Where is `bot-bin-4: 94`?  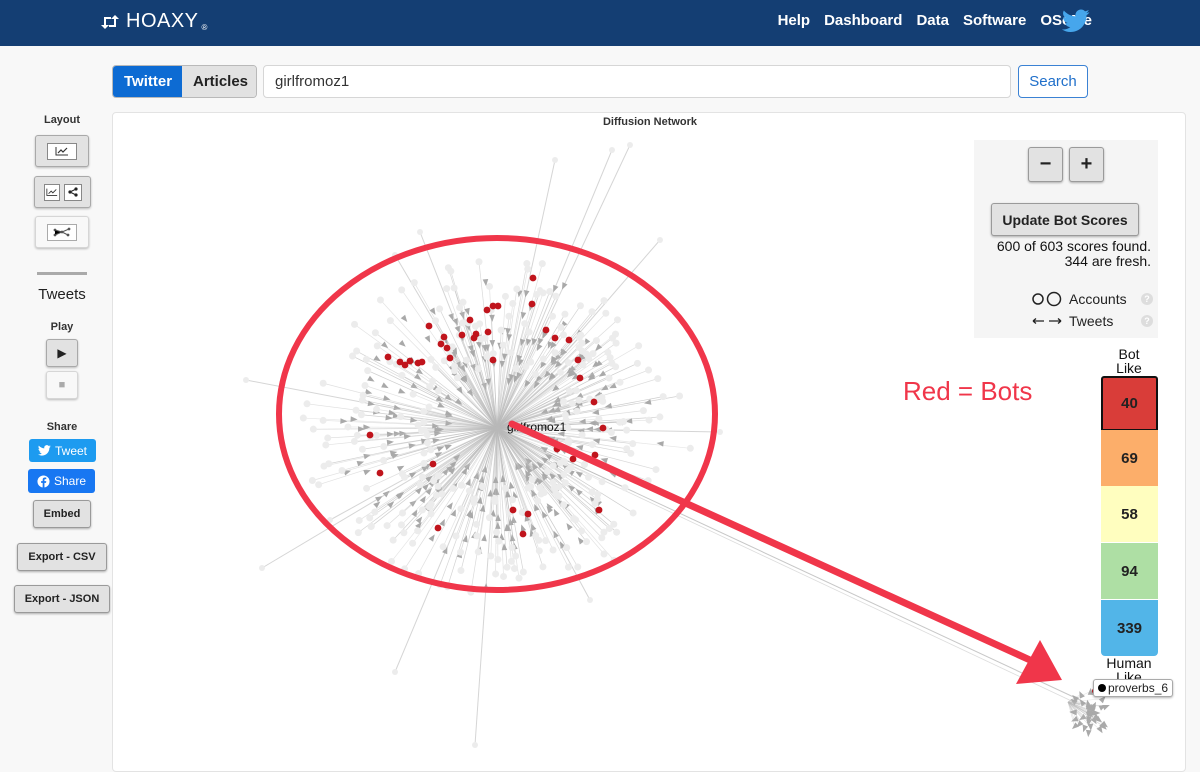 bot-bin-4: 94 is located at coordinates (1129, 571).